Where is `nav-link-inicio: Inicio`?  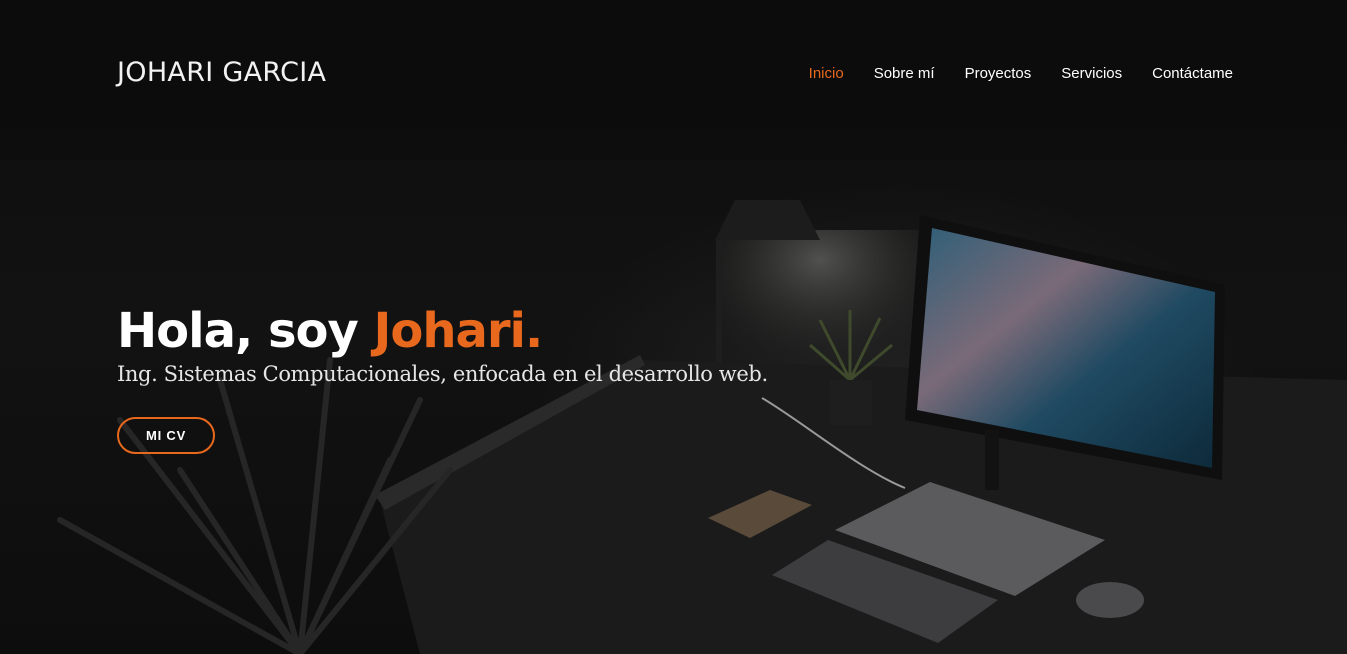
nav-link-inicio: Inicio is located at coordinates (826, 73).